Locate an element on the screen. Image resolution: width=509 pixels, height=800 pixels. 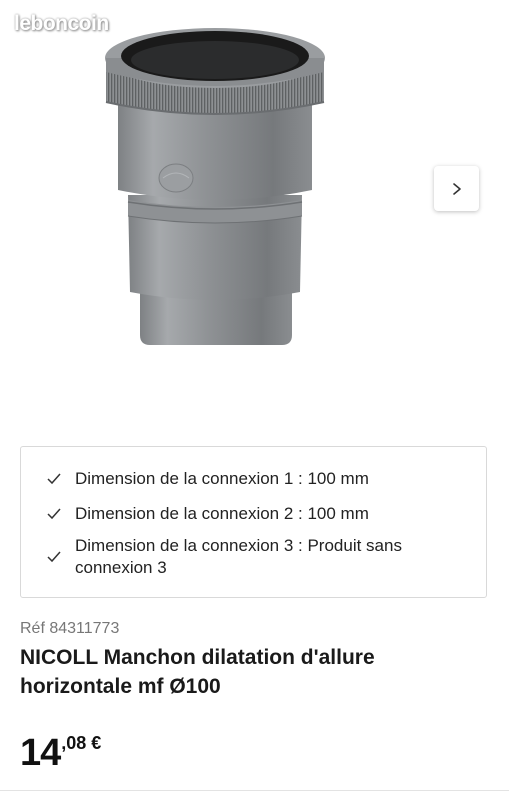
product-price: 14,08 € is located at coordinates (60, 754).